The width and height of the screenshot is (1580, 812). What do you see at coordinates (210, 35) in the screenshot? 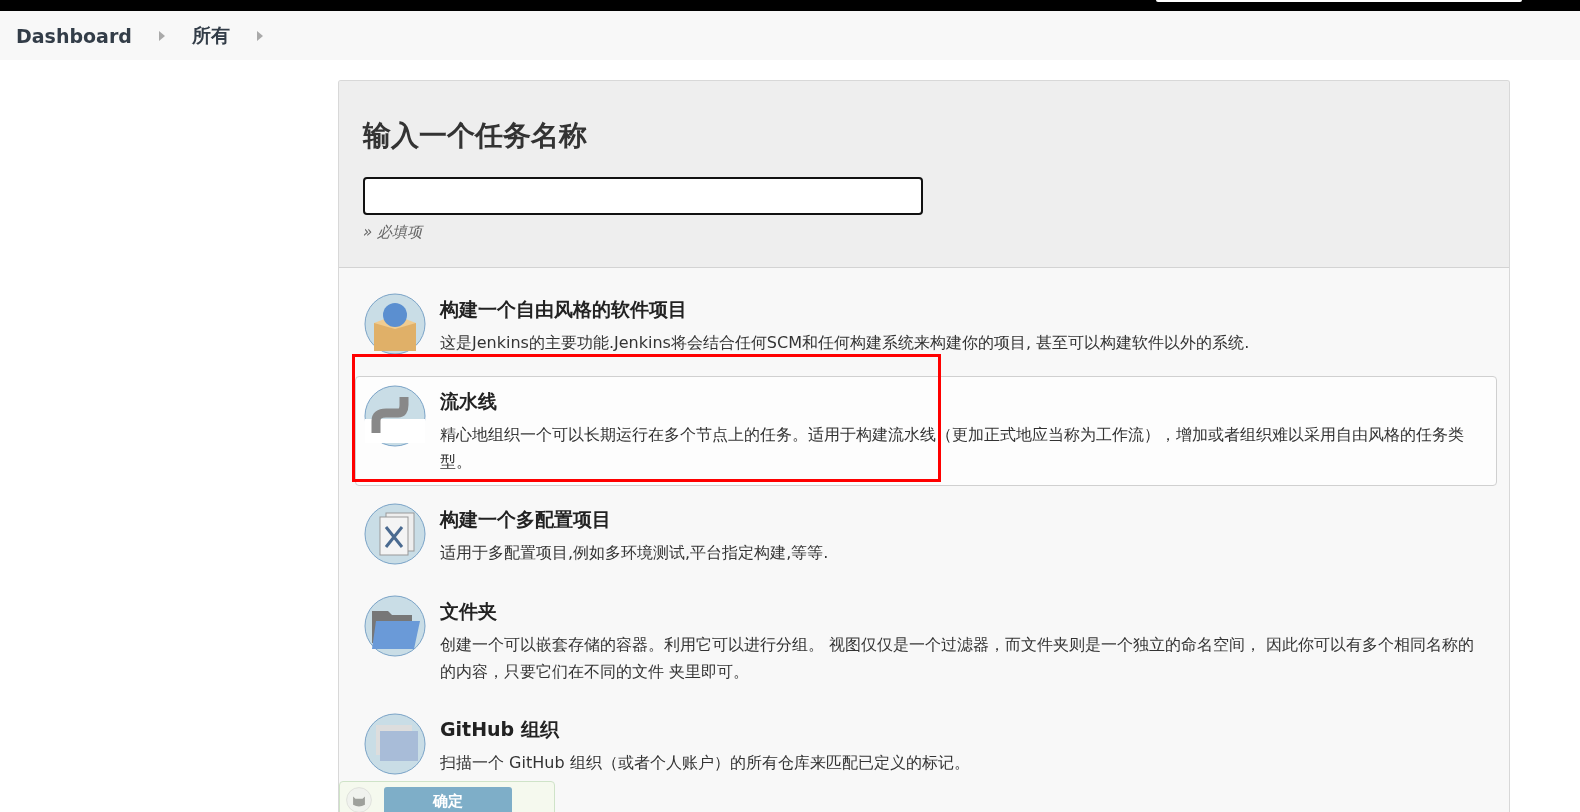
I see `breadcrumb-link: 所有` at bounding box center [210, 35].